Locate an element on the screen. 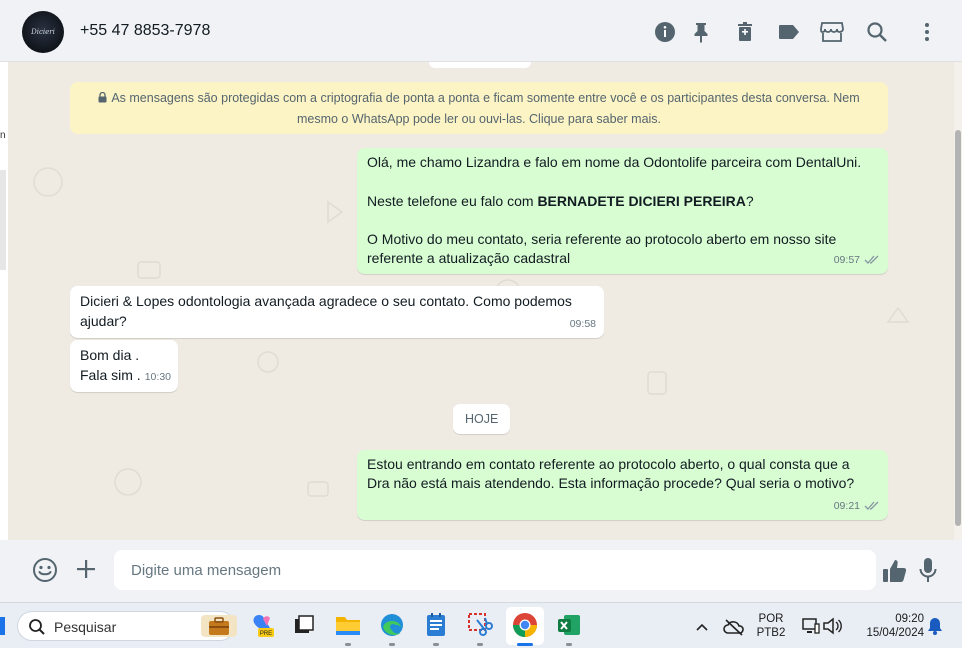 This screenshot has height=648, width=962. background-window-panel is located at coordinates (3, 220).